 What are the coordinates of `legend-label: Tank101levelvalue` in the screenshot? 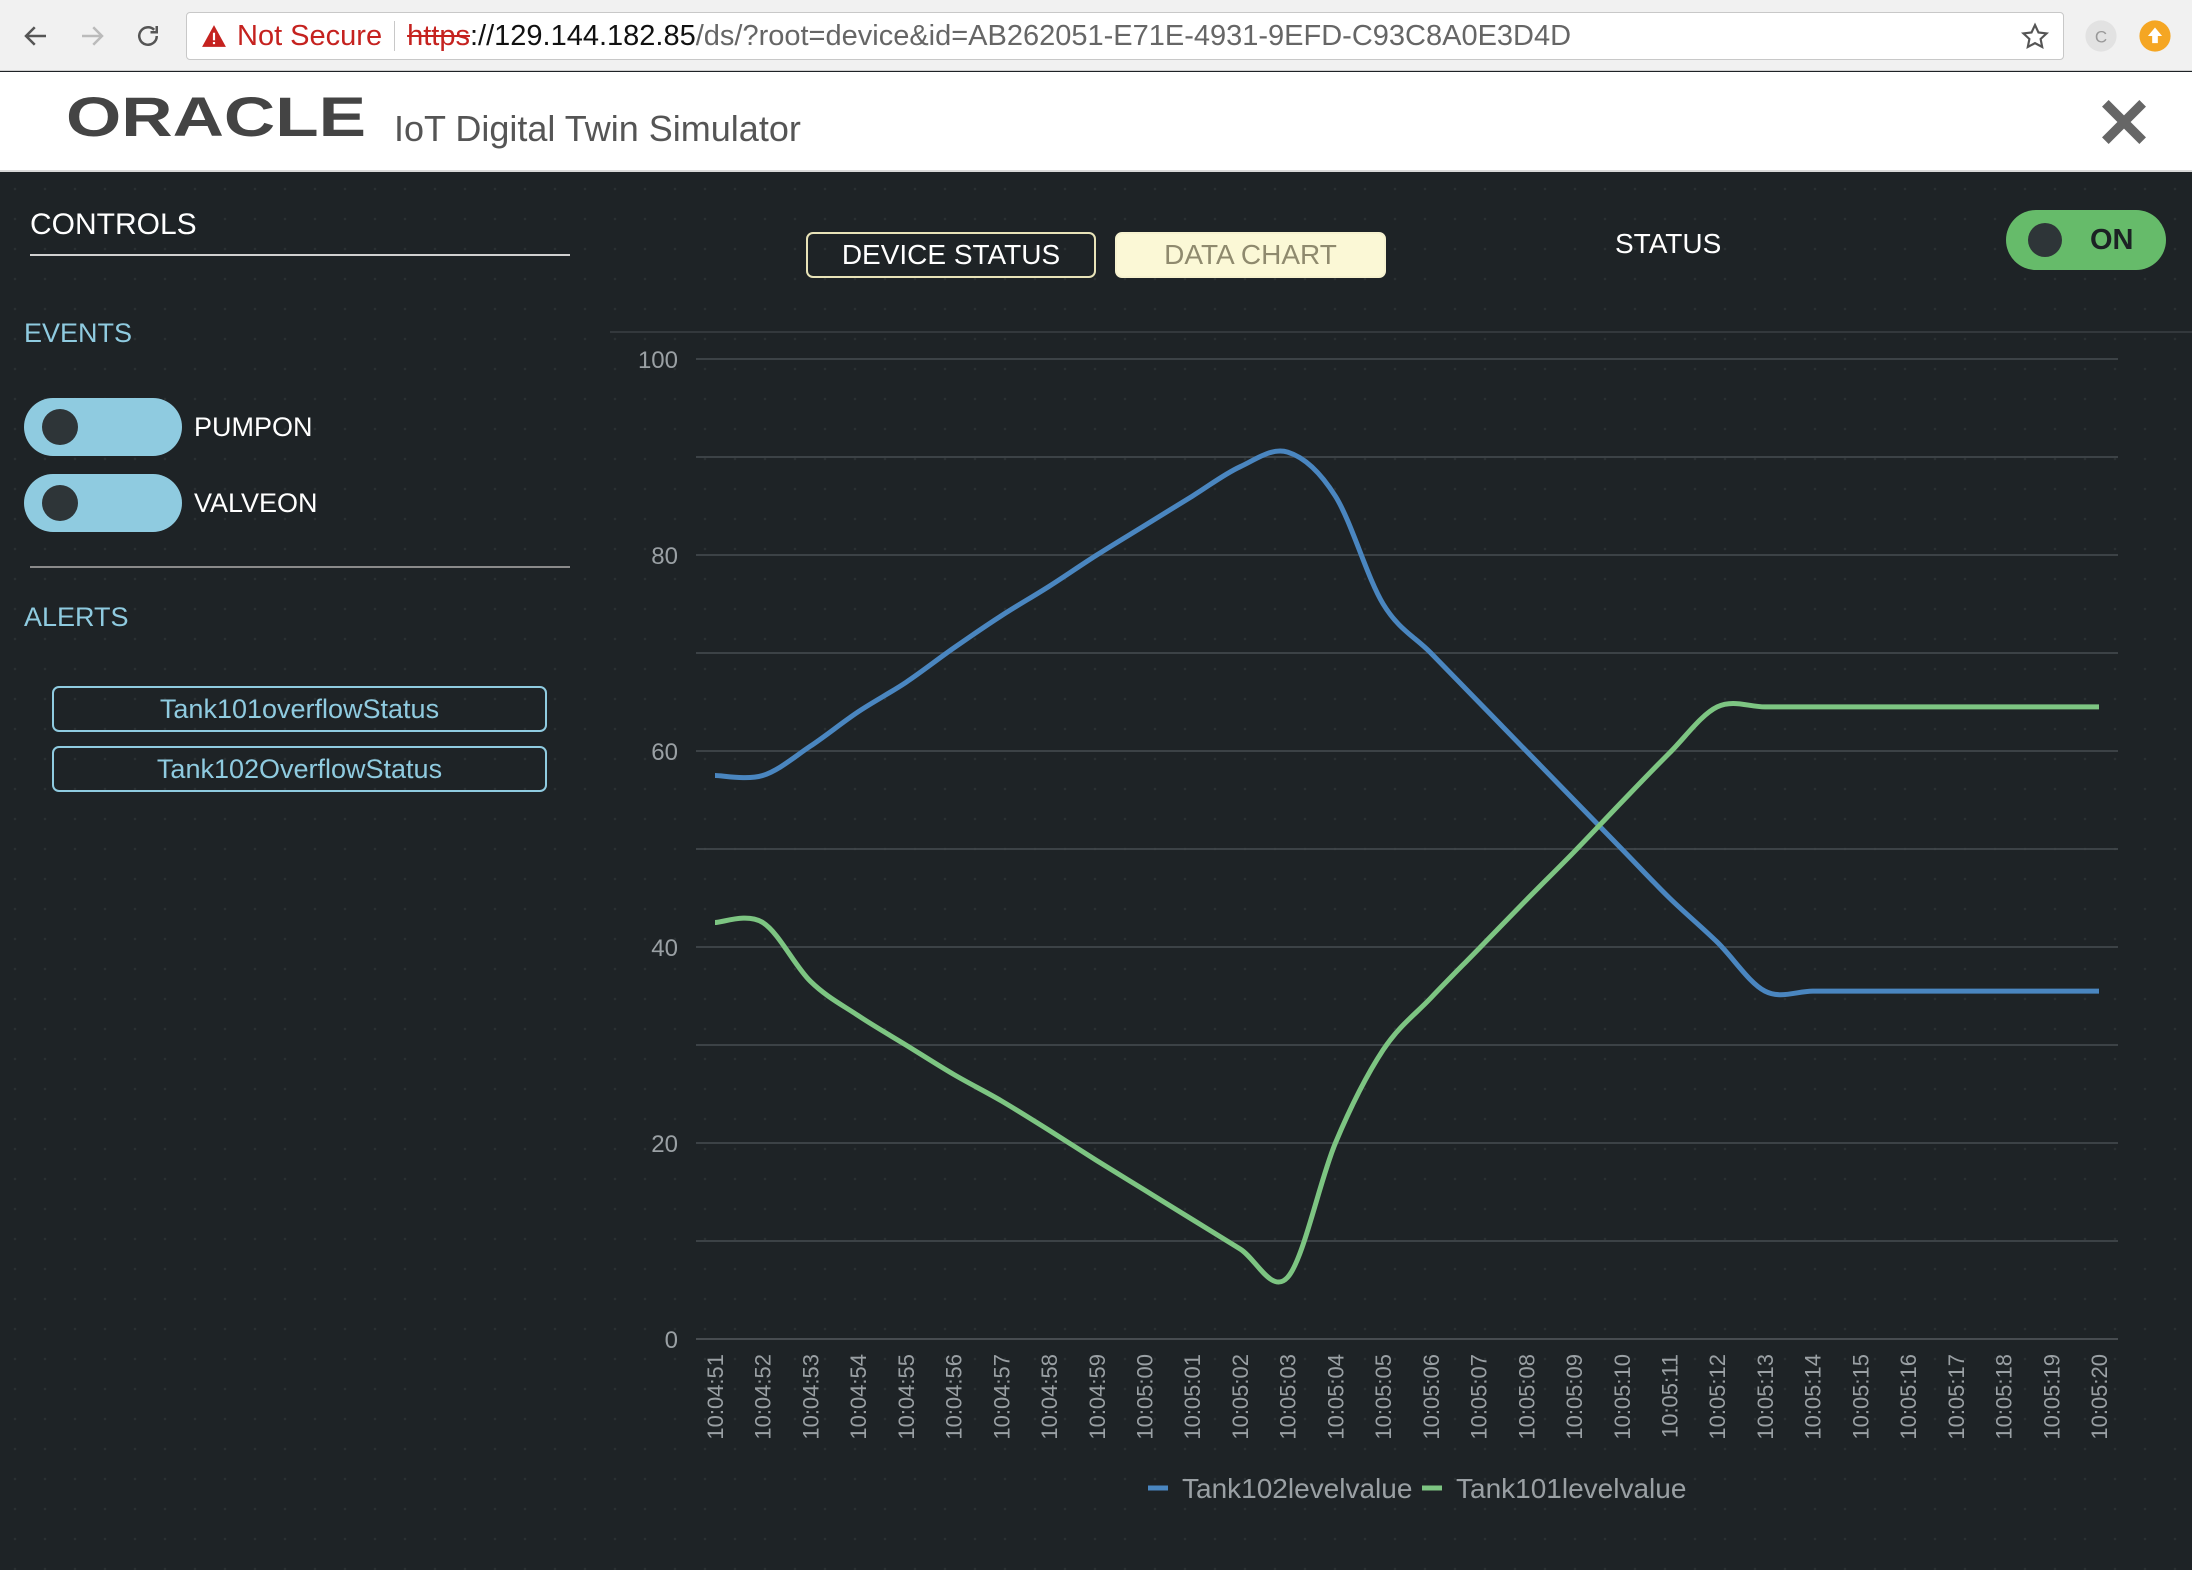 It's located at (1571, 1488).